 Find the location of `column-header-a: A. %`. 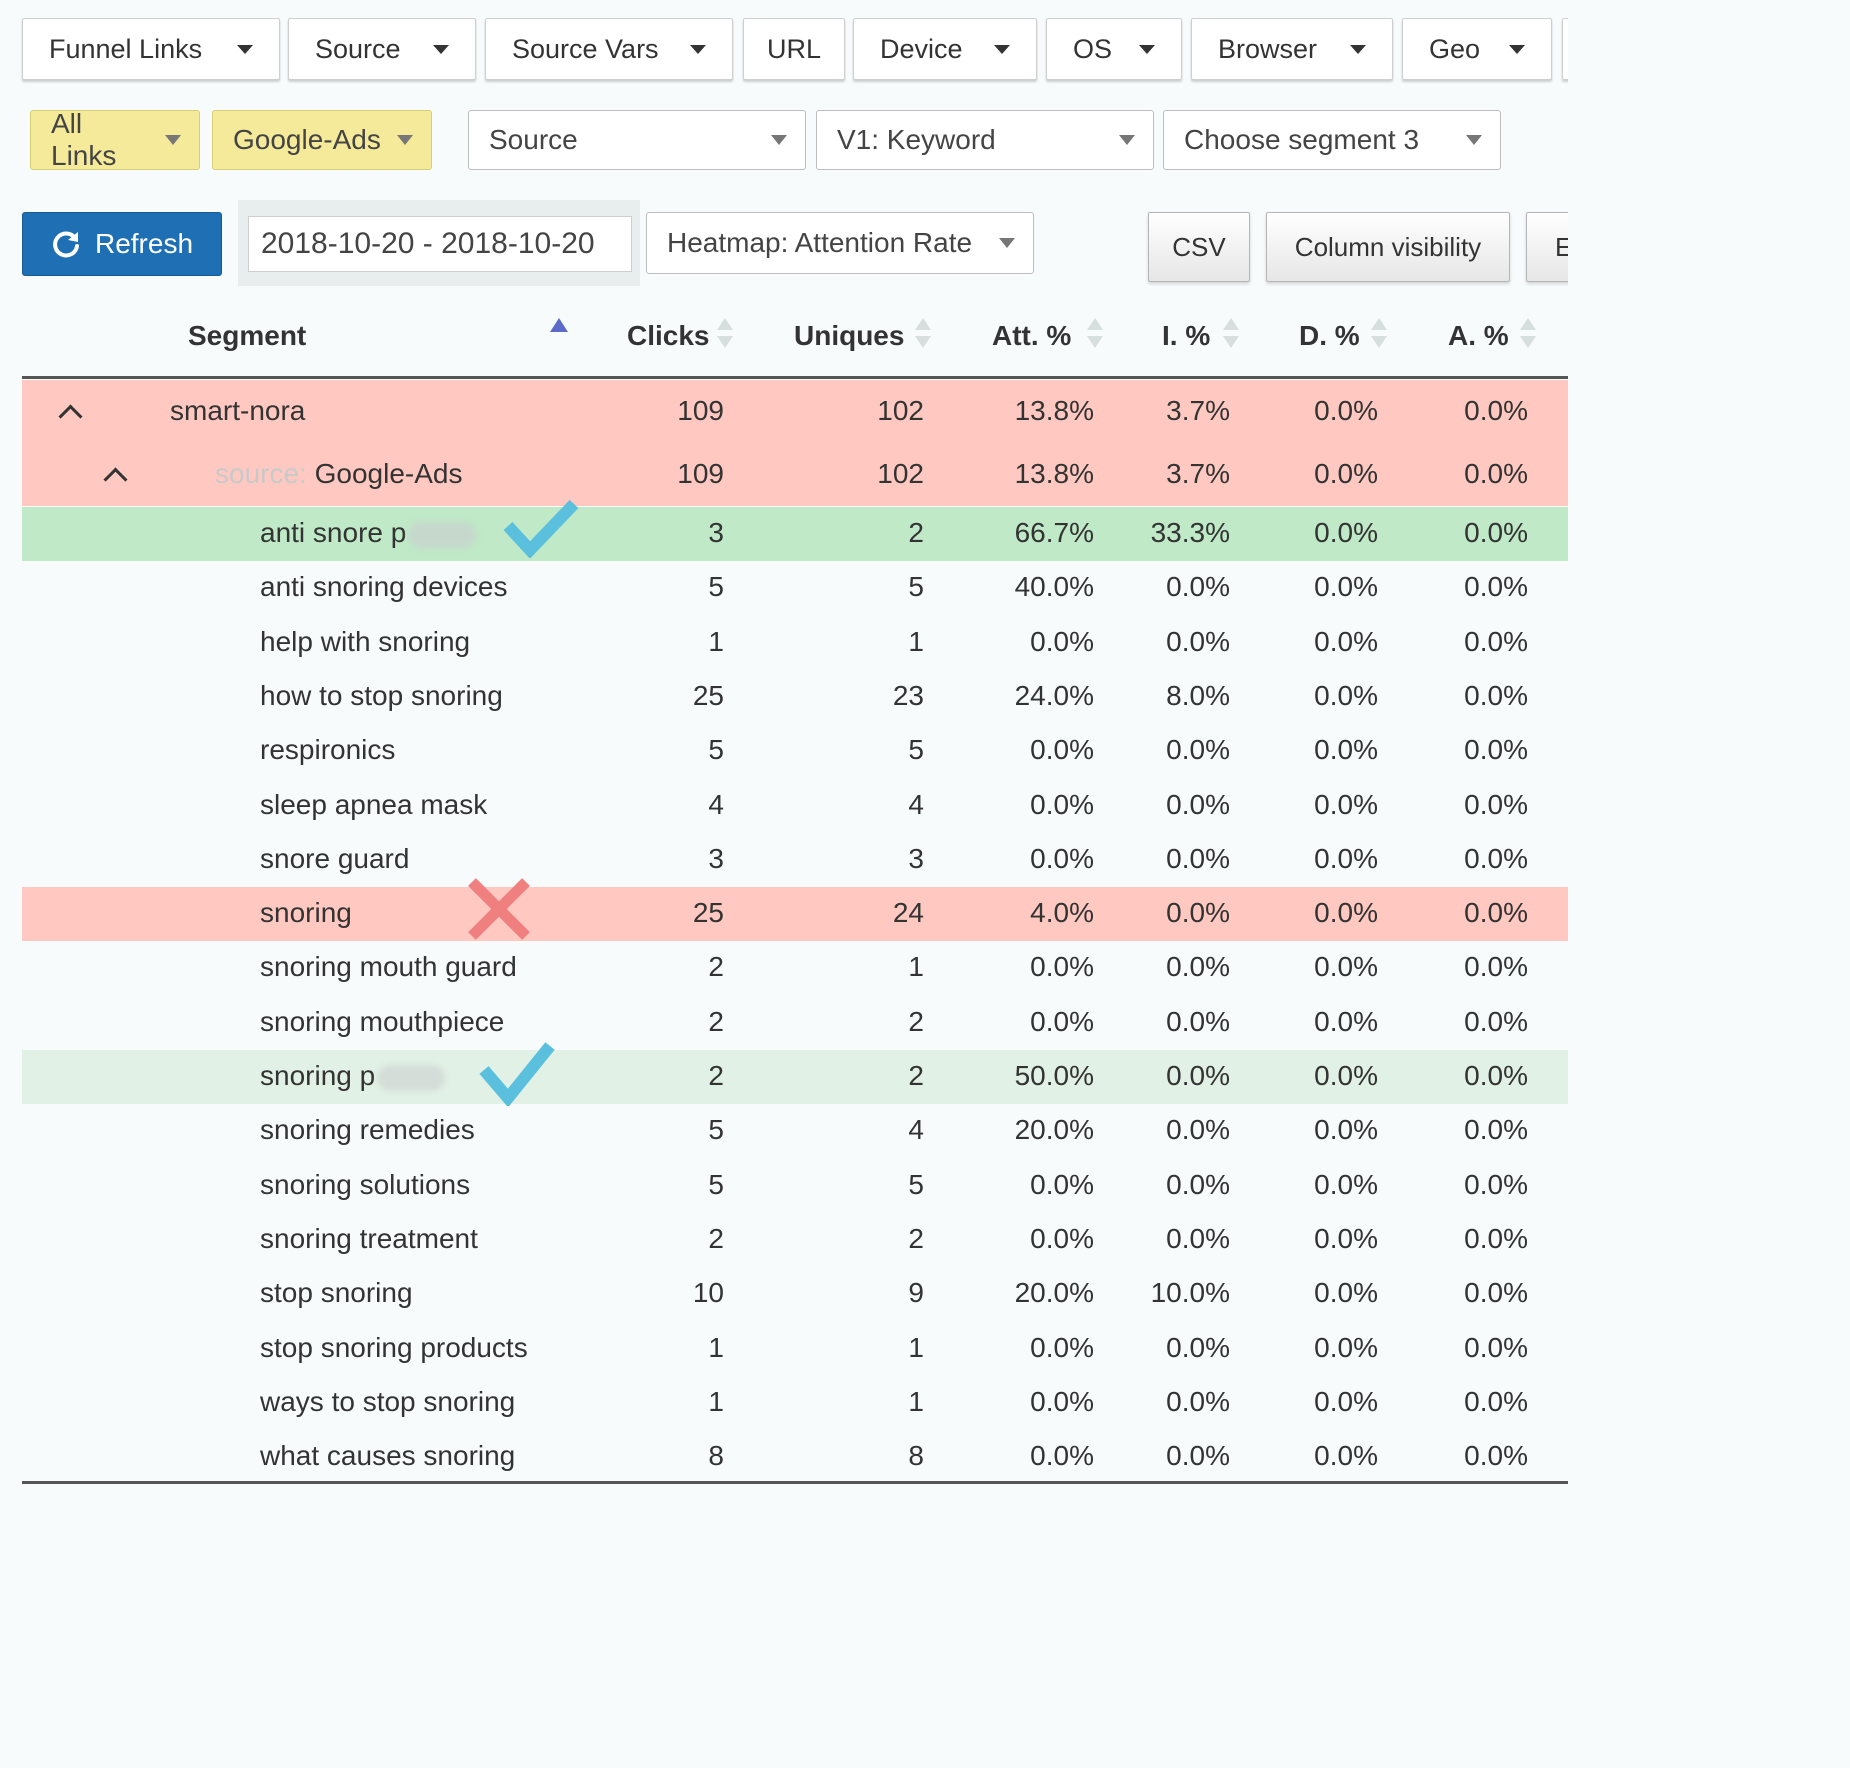

column-header-a: A. % is located at coordinates (1478, 336).